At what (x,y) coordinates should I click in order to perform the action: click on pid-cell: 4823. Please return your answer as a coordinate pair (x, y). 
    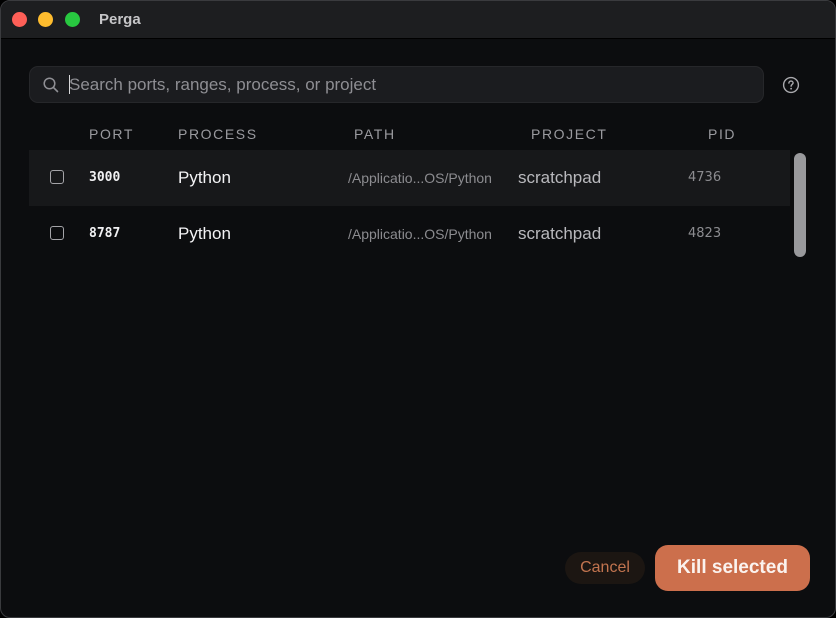
    Looking at the image, I should click on (705, 233).